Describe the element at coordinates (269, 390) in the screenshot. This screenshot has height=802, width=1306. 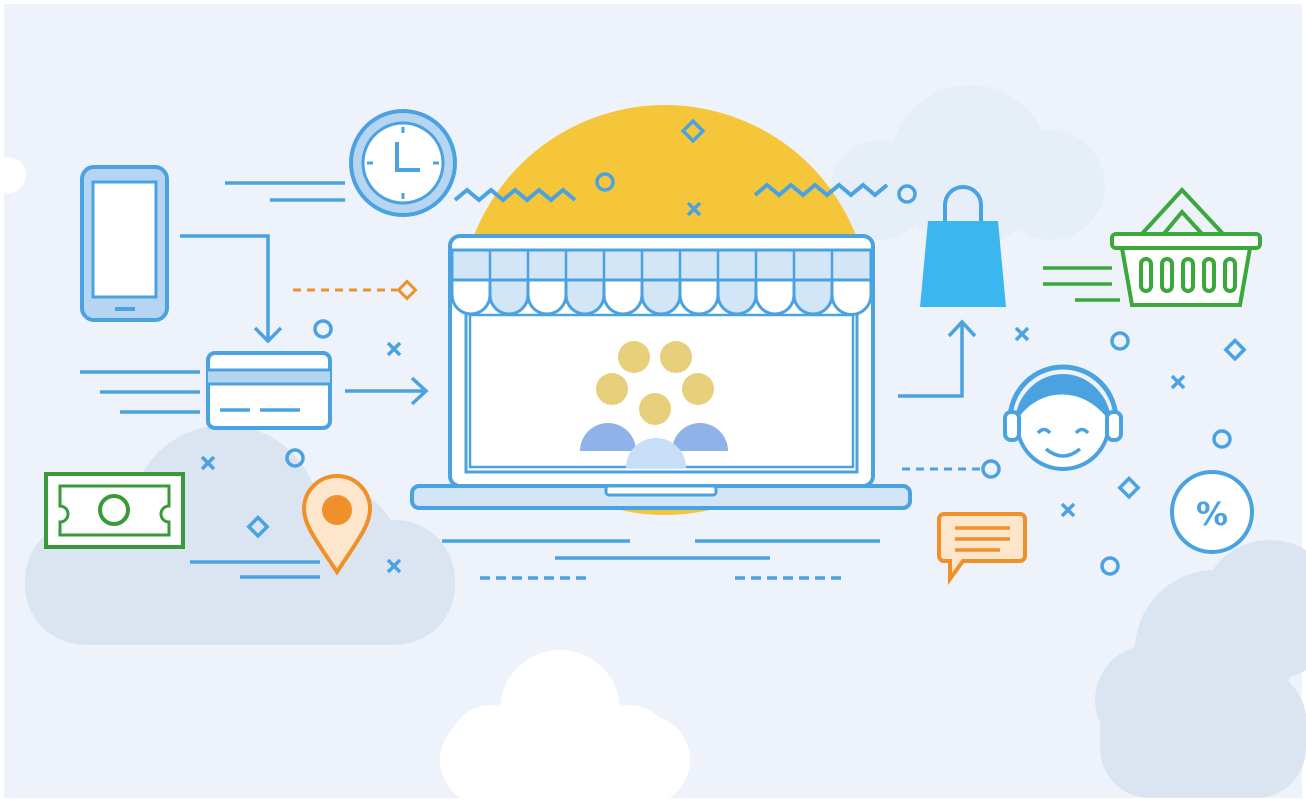
I see `credit-card-icon` at that location.